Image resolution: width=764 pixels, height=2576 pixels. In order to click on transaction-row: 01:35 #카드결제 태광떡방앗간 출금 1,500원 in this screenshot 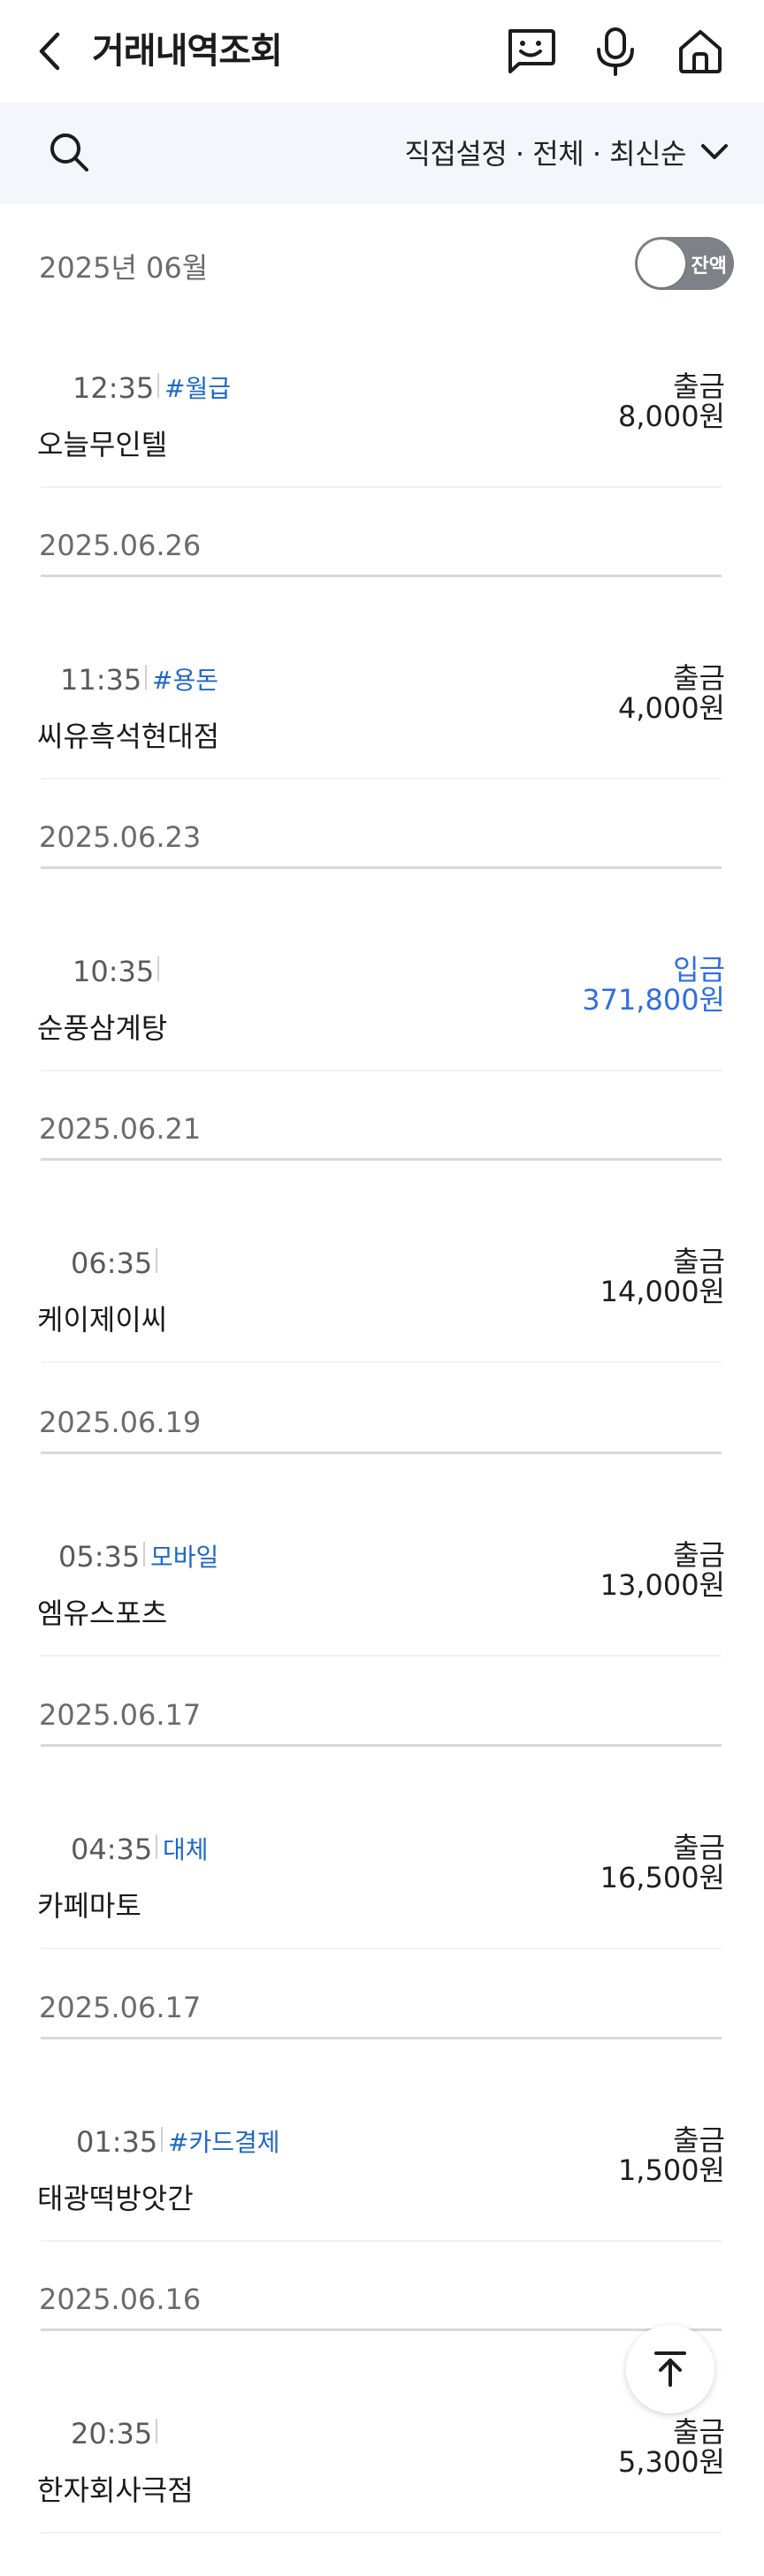, I will do `click(382, 2203)`.